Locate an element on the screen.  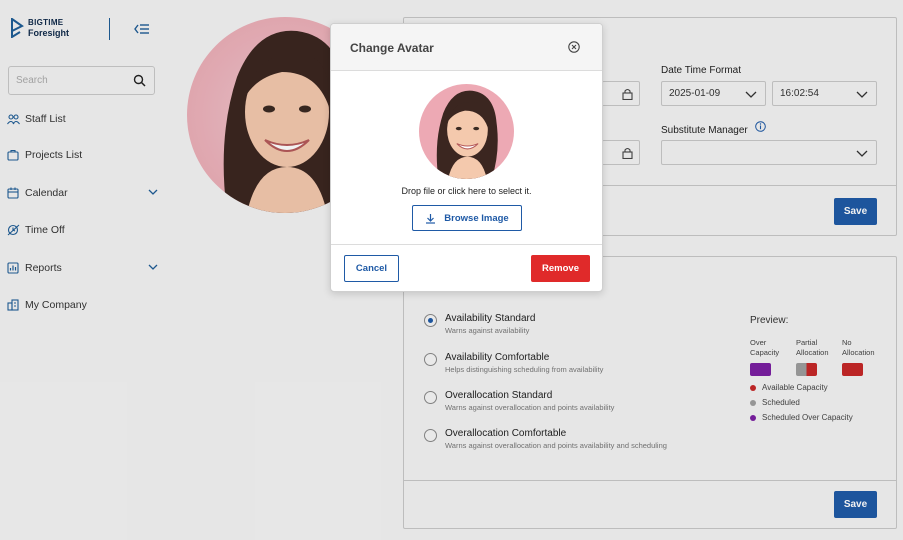
drop-zone-text: Drop file or click here to select it. is located at coordinates (466, 191).